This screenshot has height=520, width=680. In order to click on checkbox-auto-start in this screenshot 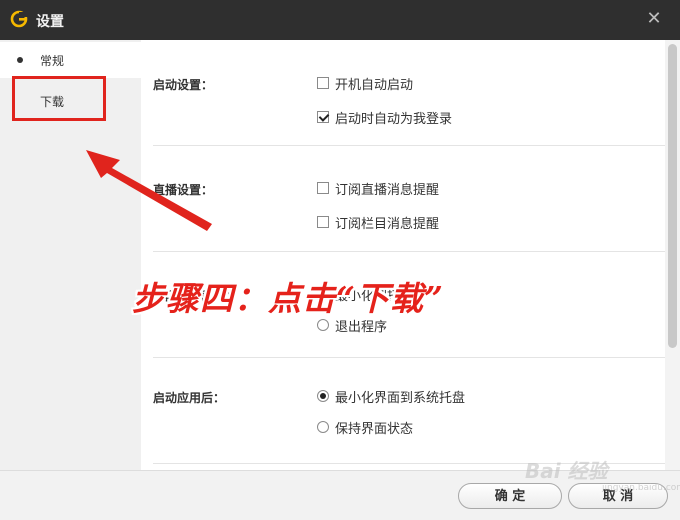, I will do `click(323, 83)`.